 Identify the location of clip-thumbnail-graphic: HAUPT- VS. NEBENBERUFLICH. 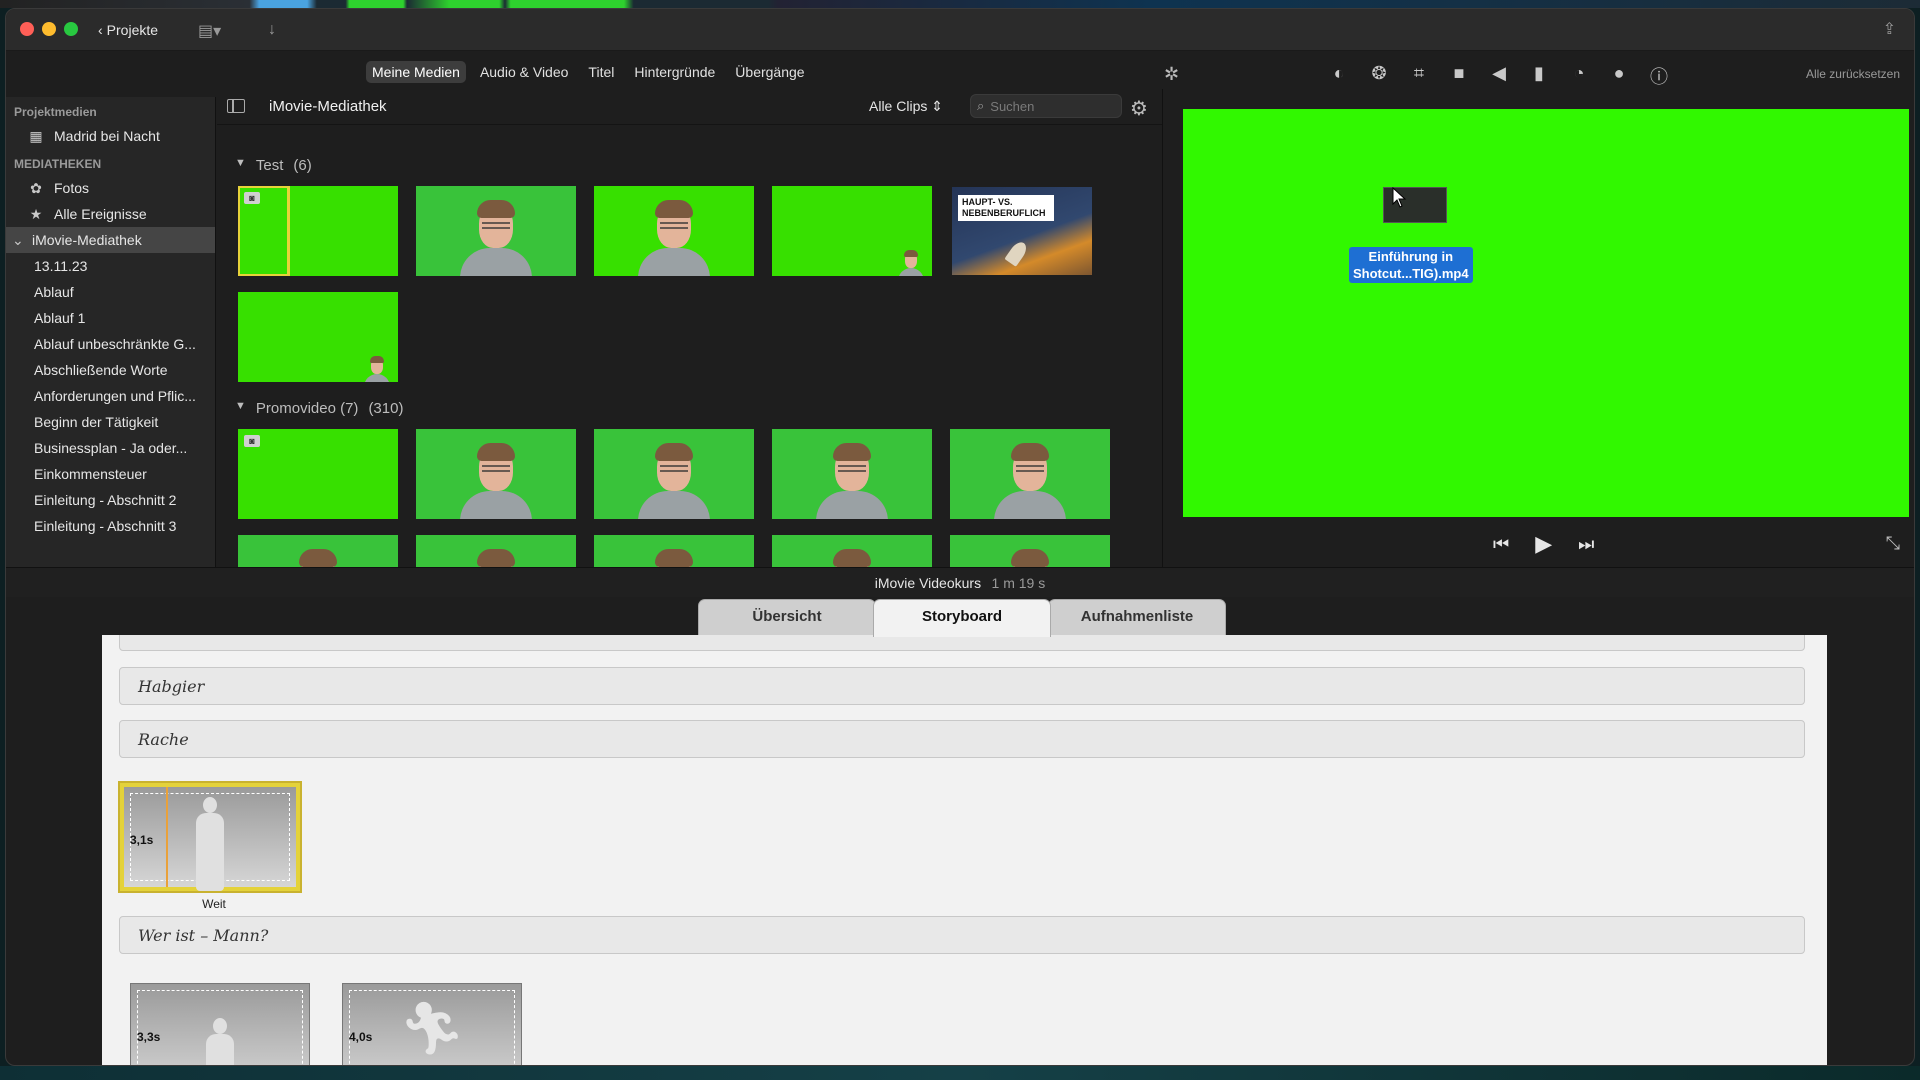
(1022, 231).